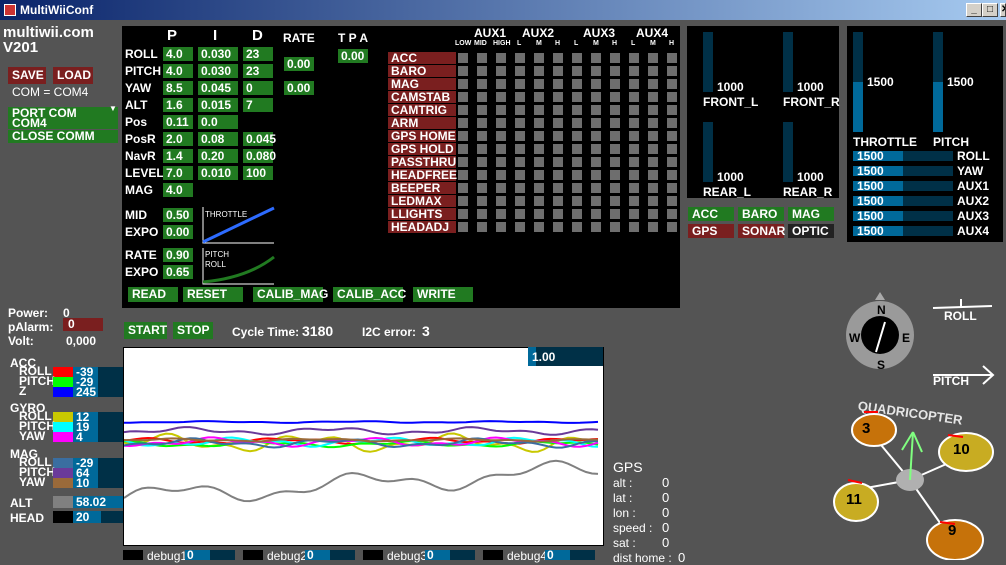 This screenshot has height=565, width=1006. I want to click on pid-alt-p-field: 1.6, so click(178, 105).